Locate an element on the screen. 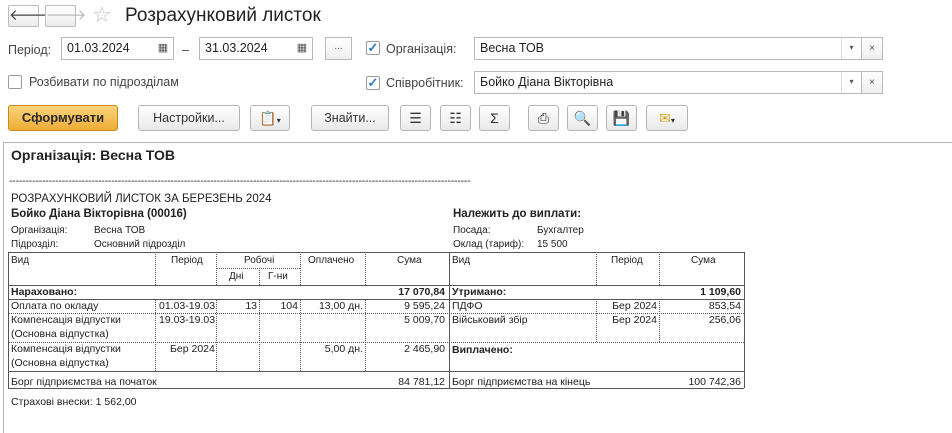 Image resolution: width=952 pixels, height=433 pixels. report-org-header: Організація: Весна ТОВ is located at coordinates (93, 155).